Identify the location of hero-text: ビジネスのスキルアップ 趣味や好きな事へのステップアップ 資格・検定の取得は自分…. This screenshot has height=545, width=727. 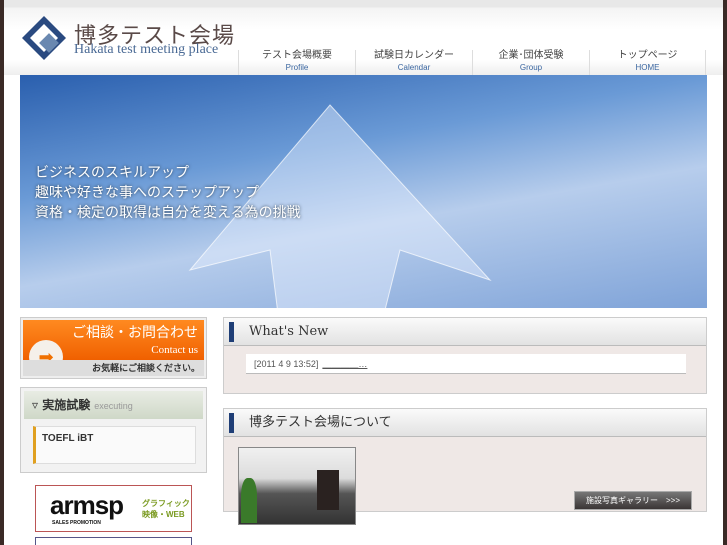
(168, 193).